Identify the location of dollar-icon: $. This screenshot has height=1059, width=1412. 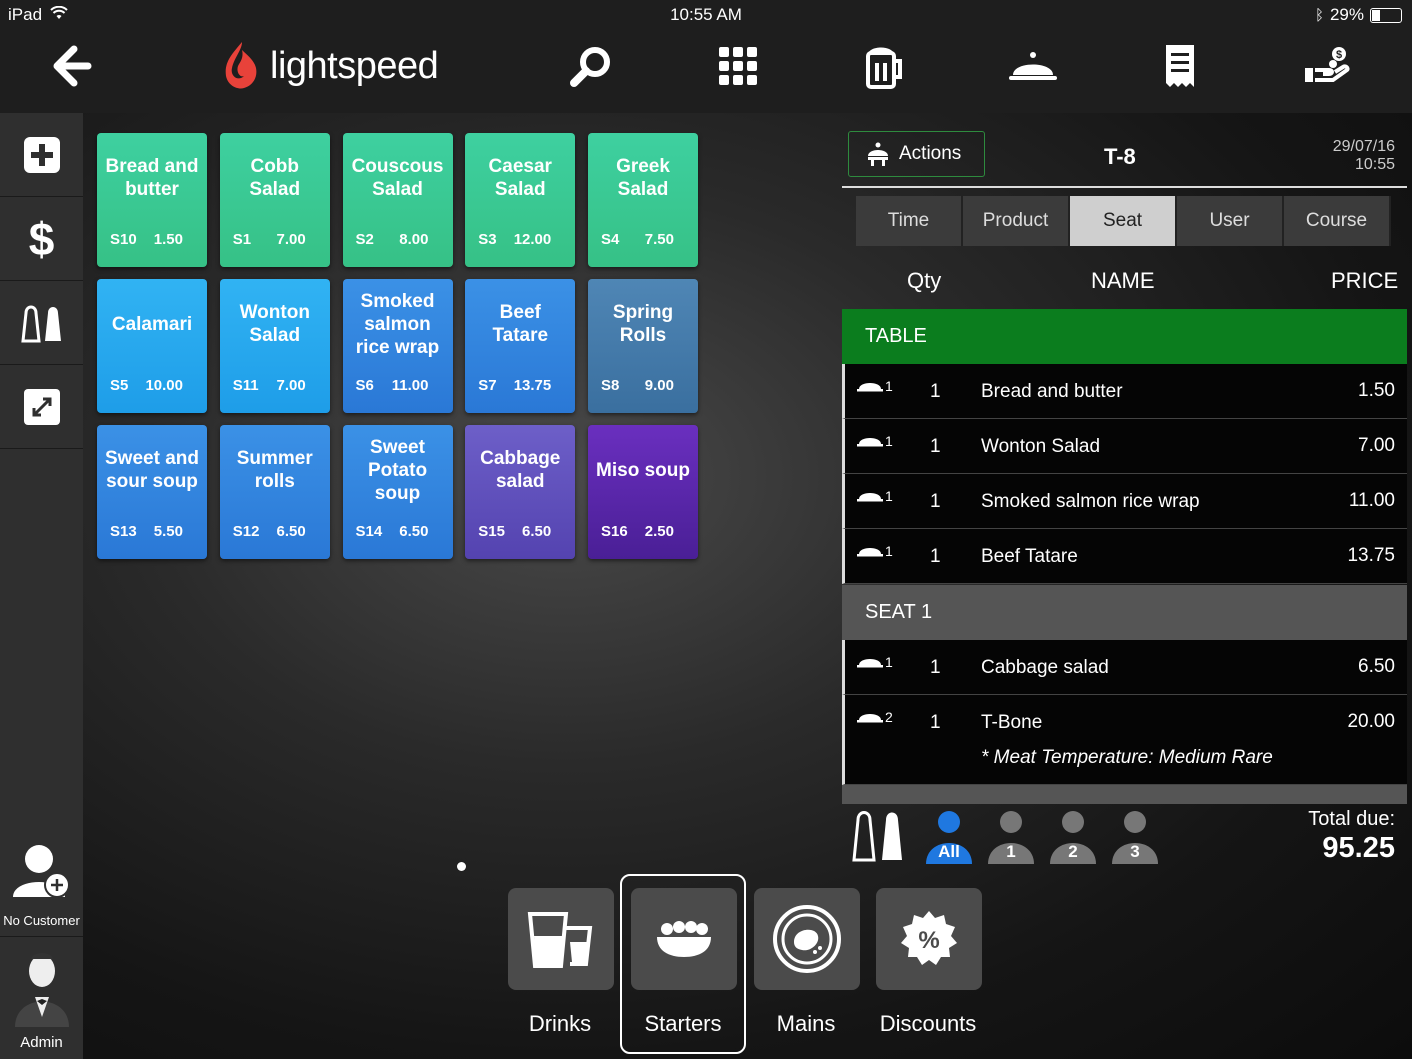
(41, 238).